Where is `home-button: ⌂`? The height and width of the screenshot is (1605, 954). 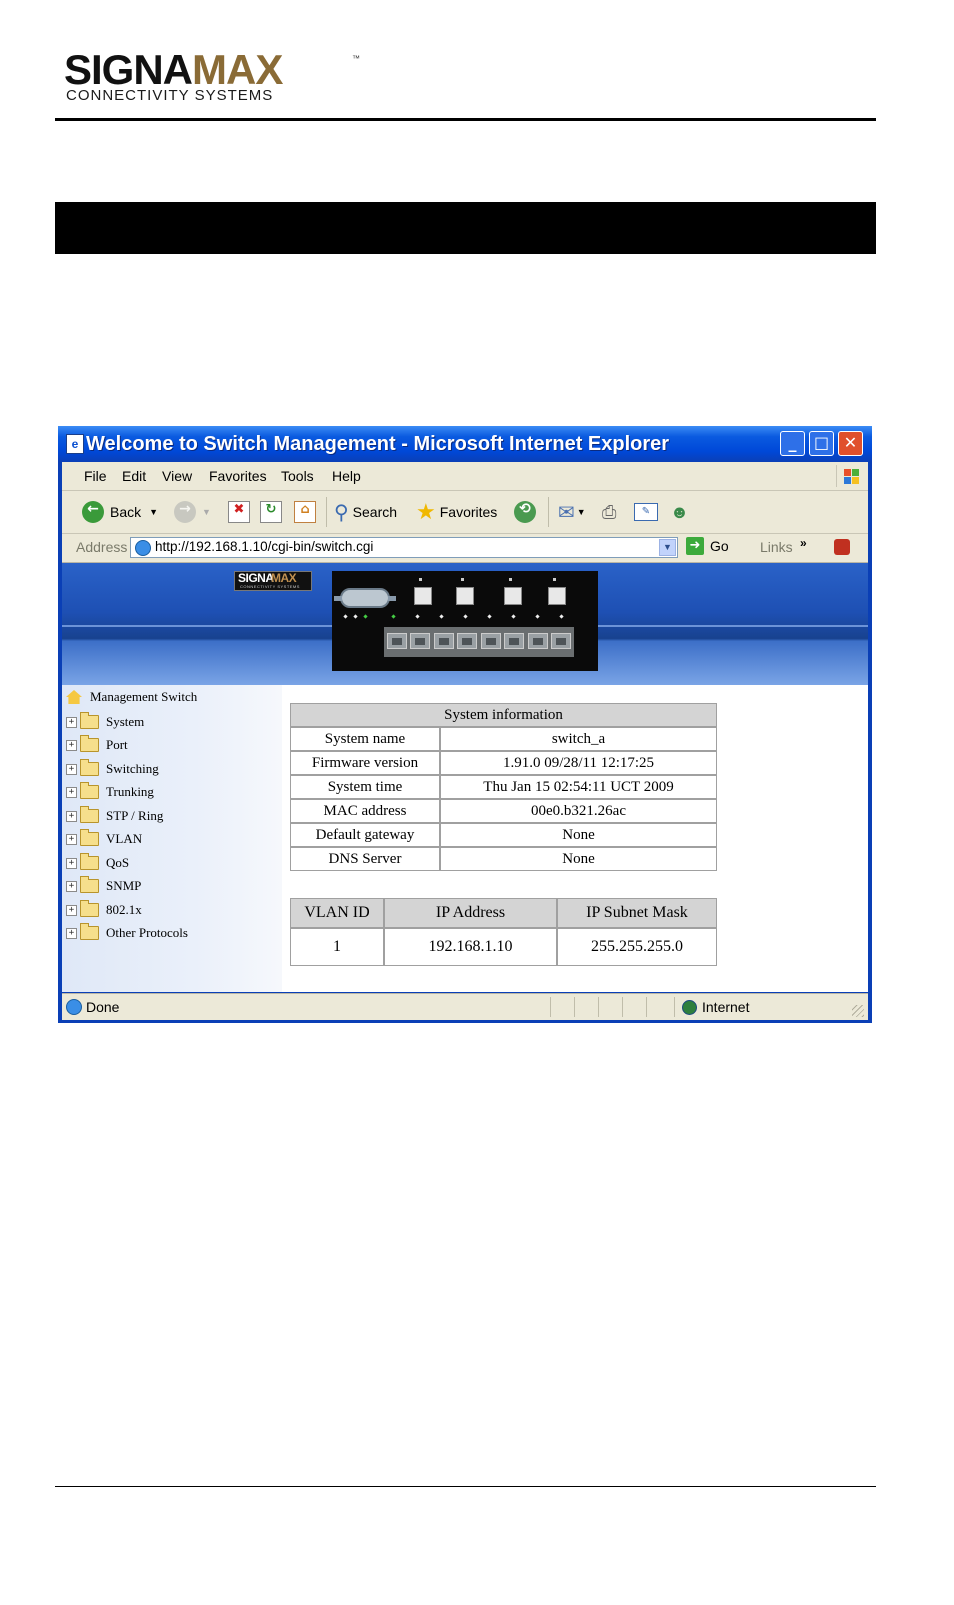
home-button: ⌂ is located at coordinates (305, 512).